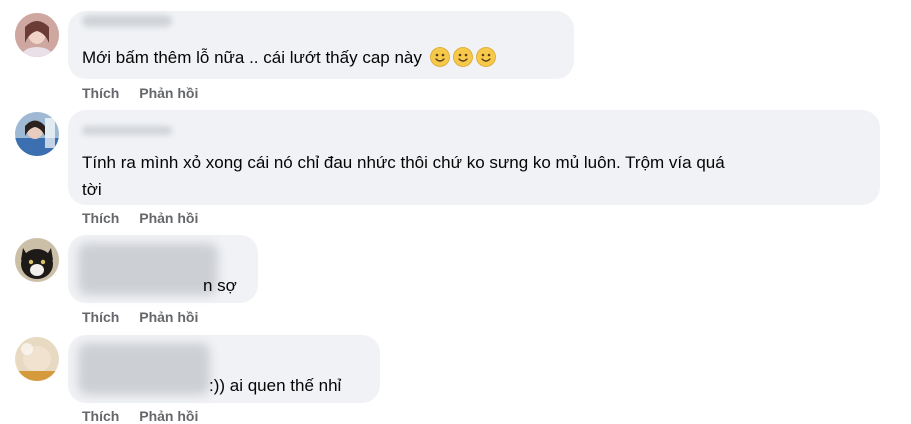 The image size is (911, 424). Describe the element at coordinates (220, 285) in the screenshot. I see `comment-text: n sợ` at that location.